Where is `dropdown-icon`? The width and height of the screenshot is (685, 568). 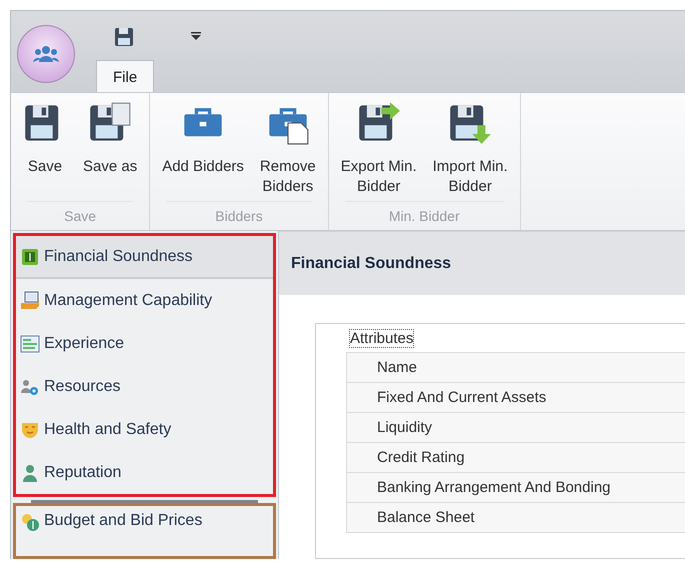 dropdown-icon is located at coordinates (196, 36).